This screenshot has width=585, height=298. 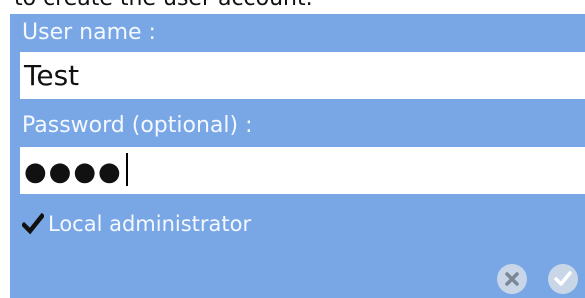 I want to click on password-label: Password (optional) :, so click(x=137, y=125).